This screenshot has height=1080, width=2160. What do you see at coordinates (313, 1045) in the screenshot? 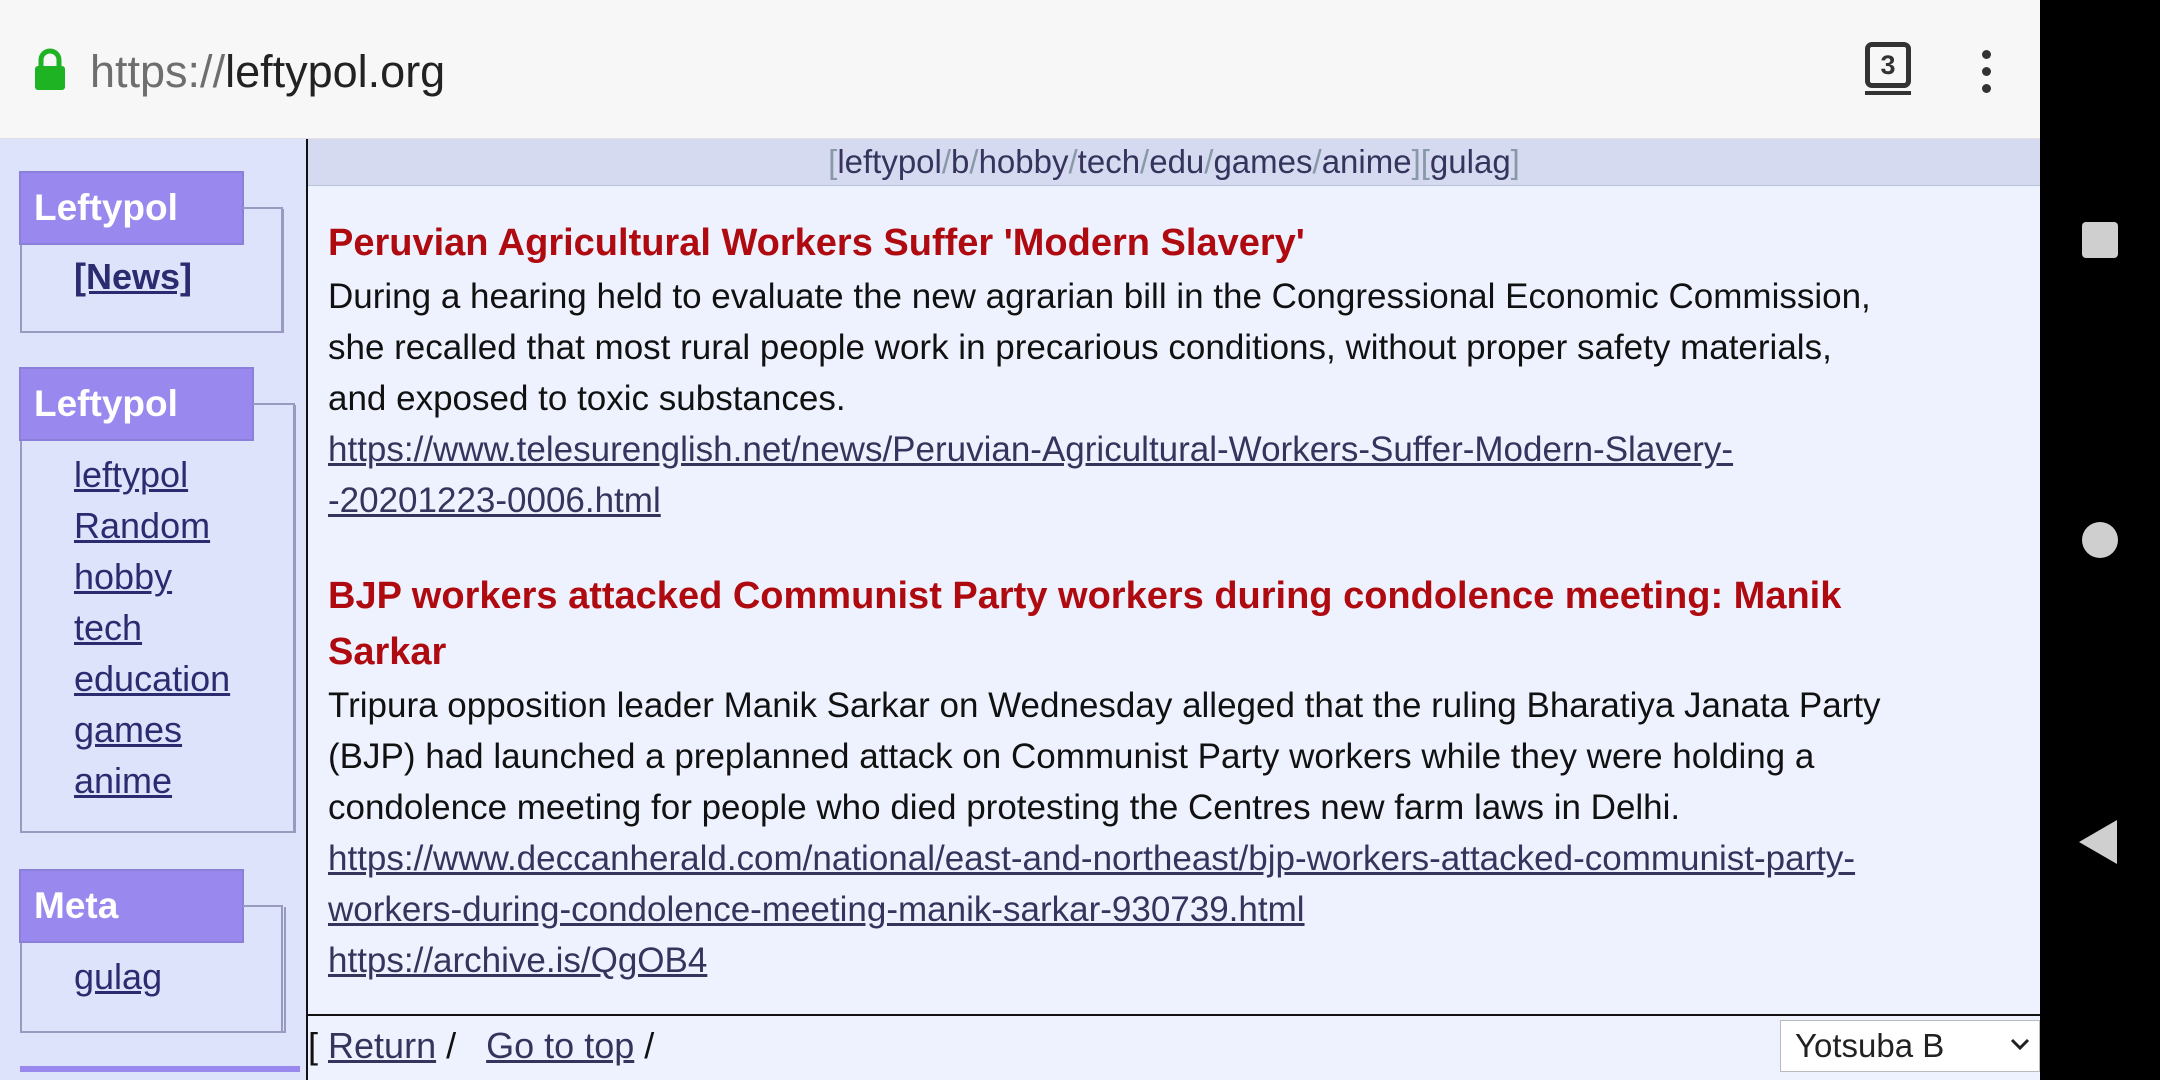
I see `bracket-text: [` at bounding box center [313, 1045].